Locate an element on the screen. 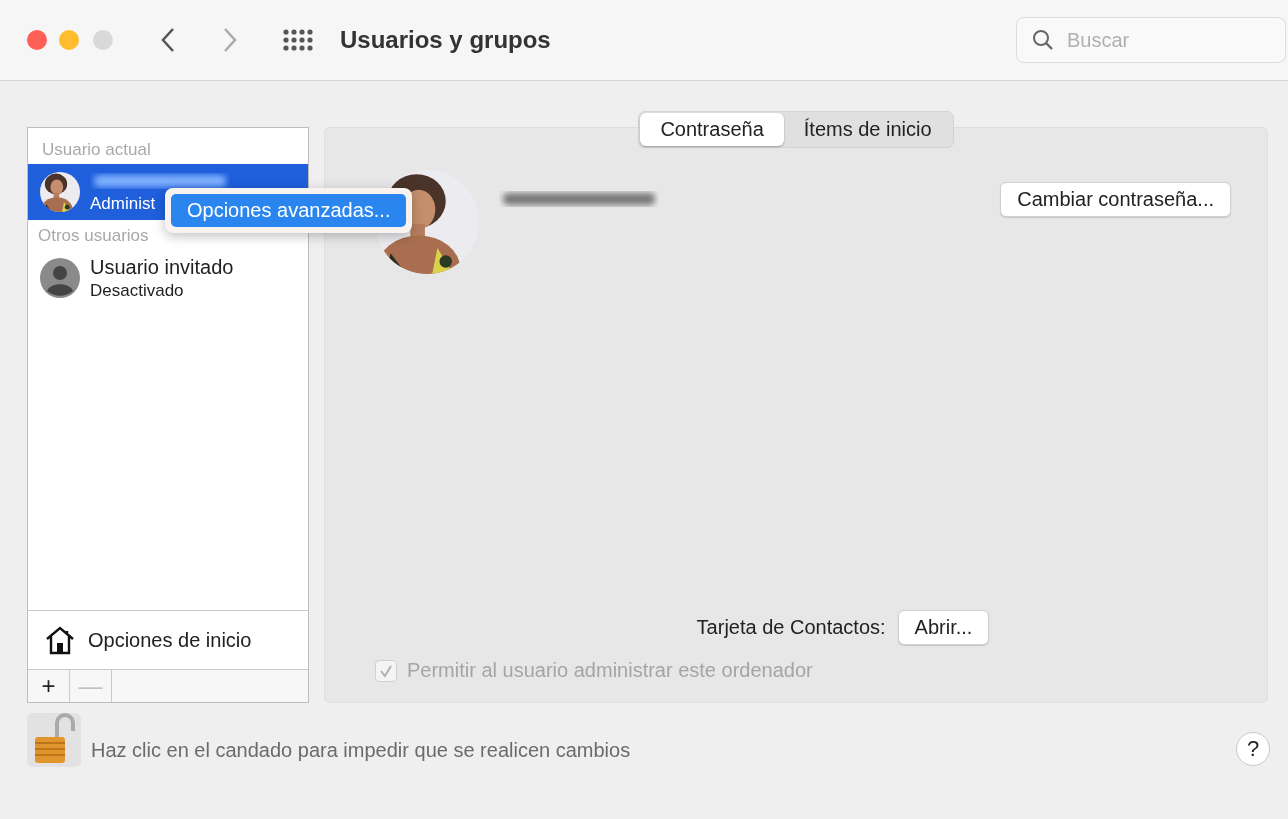 The image size is (1288, 819). window-title: Usuarios y grupos is located at coordinates (445, 40).